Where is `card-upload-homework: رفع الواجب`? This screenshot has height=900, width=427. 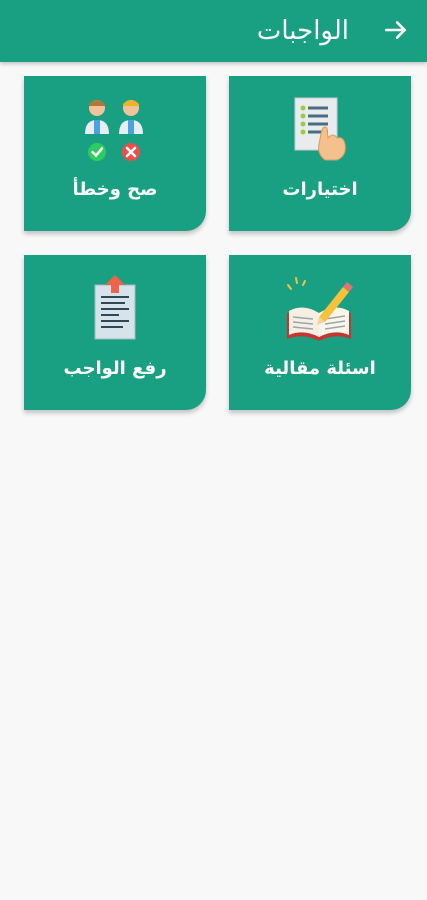
card-upload-homework: رفع الواجب is located at coordinates (115, 332).